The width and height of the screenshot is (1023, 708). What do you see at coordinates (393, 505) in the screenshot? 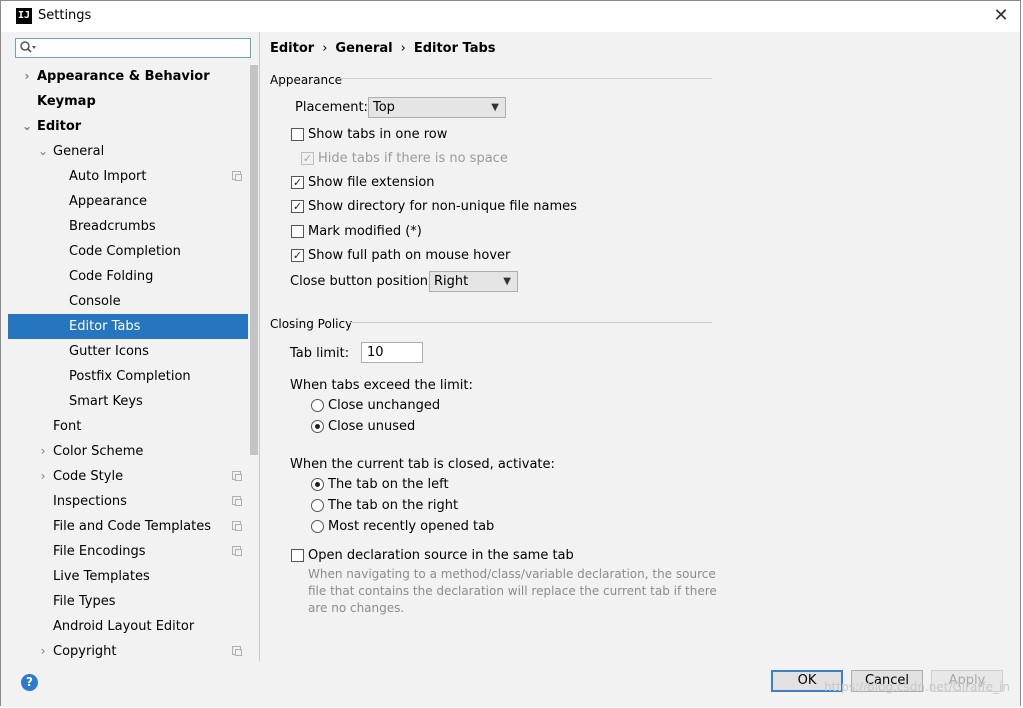
I see `tab-on-right-label: The tab on the right` at bounding box center [393, 505].